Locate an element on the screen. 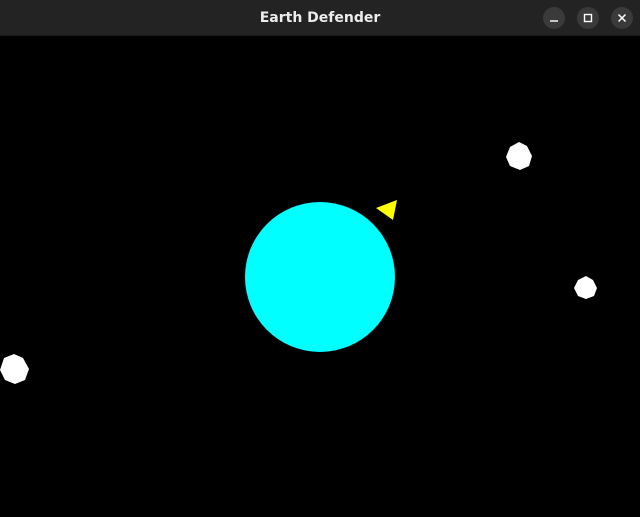 This screenshot has width=640, height=517. maximize-button is located at coordinates (588, 18).